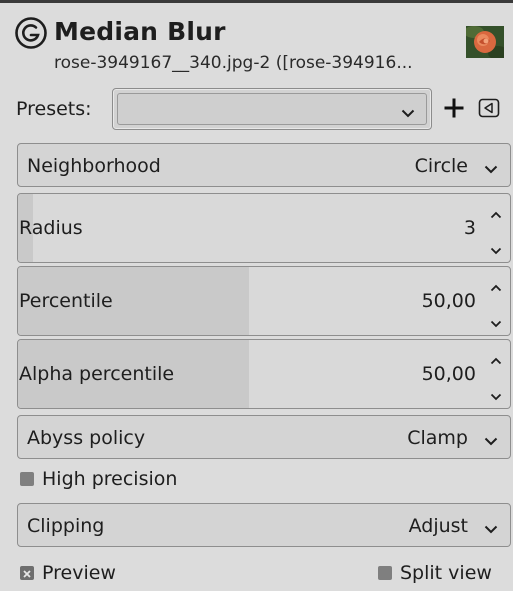 The width and height of the screenshot is (513, 591). Describe the element at coordinates (140, 31) in the screenshot. I see `dialog-title: Median Blur` at that location.